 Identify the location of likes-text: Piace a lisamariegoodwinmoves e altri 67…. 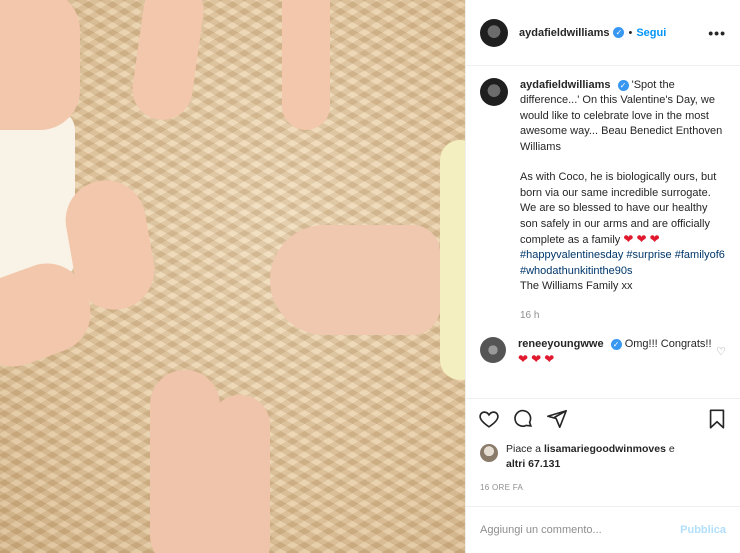
(590, 457).